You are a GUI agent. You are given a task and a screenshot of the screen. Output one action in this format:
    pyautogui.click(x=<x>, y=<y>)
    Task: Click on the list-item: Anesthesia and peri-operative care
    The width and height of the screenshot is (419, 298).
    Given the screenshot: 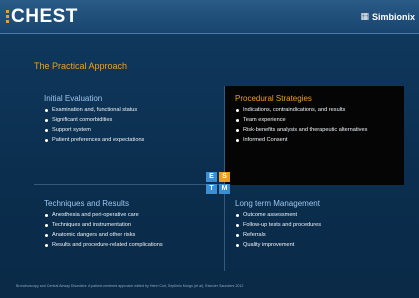 What is the action you would take?
    pyautogui.click(x=129, y=215)
    